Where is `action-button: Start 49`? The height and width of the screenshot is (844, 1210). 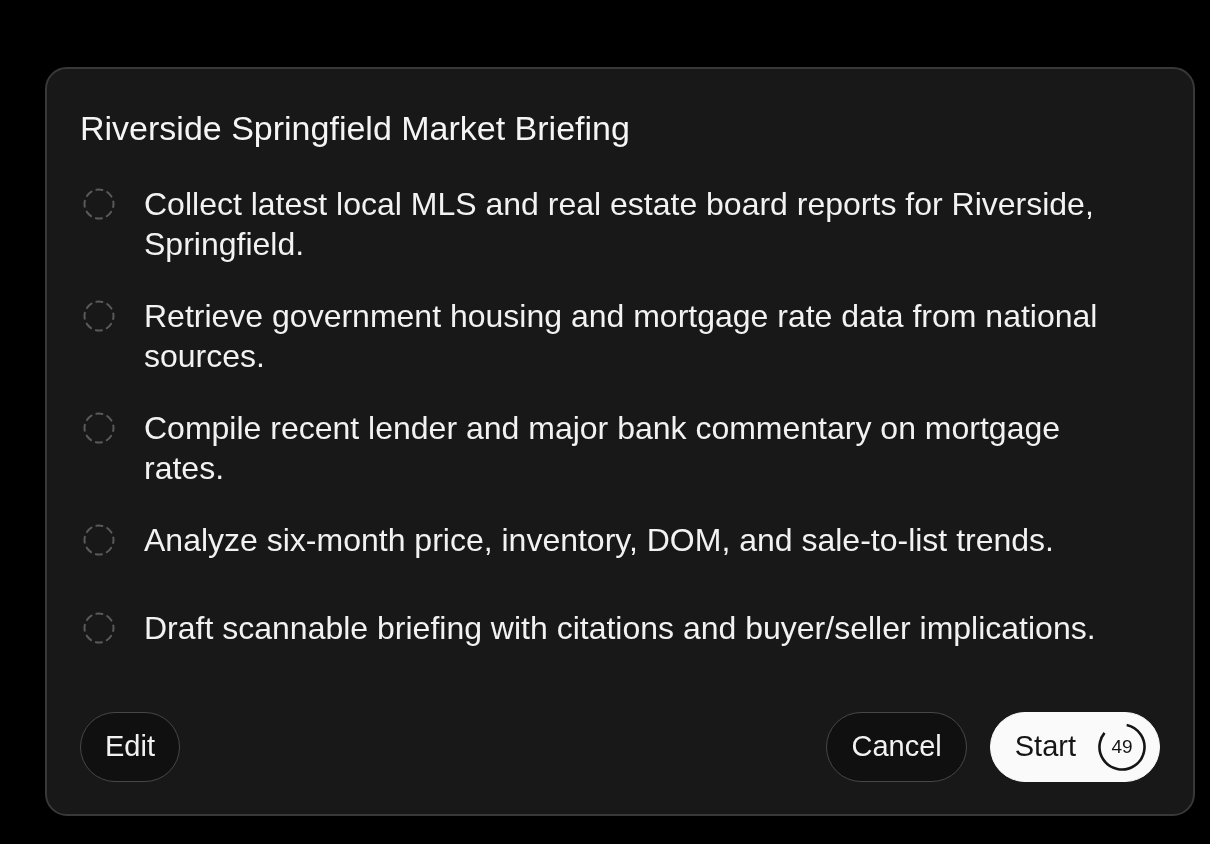
action-button: Start 49 is located at coordinates (1074, 747).